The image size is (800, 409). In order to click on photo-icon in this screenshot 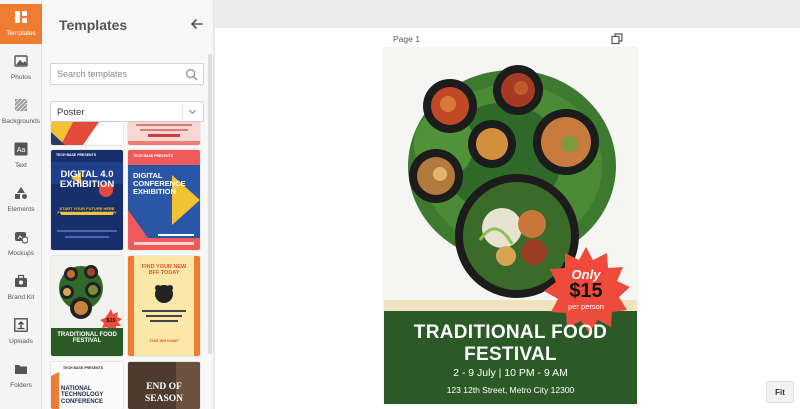, I will do `click(21, 61)`.